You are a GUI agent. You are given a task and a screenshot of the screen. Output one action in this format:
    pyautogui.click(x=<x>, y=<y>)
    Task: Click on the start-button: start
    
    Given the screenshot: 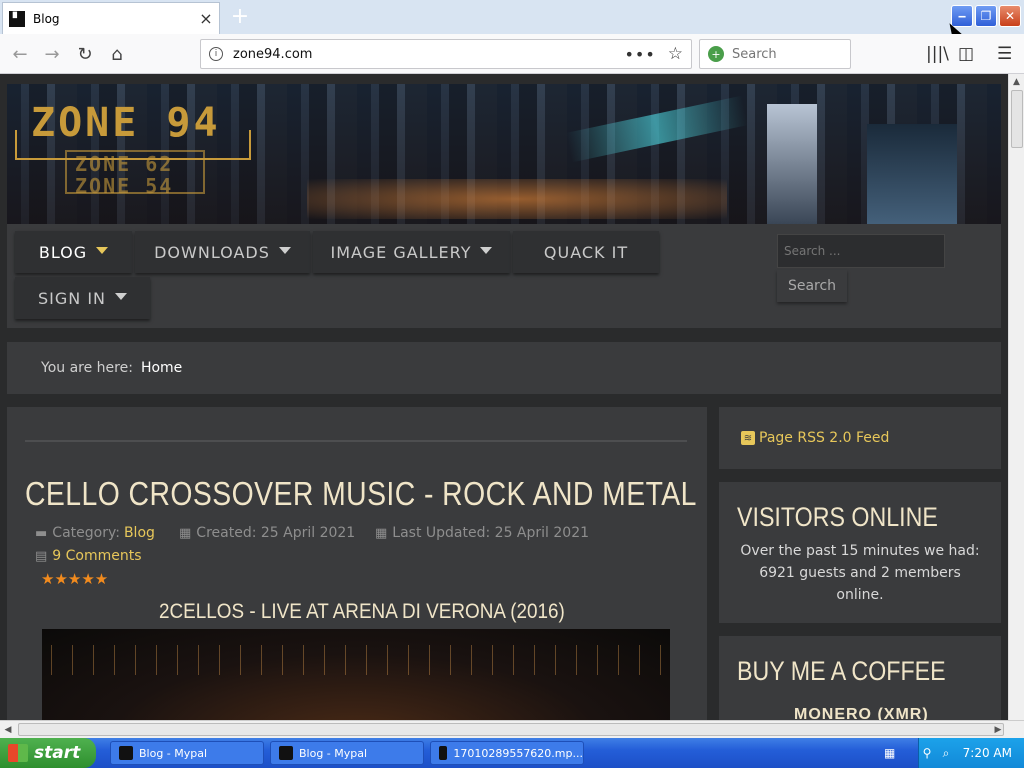 What is the action you would take?
    pyautogui.click(x=48, y=753)
    